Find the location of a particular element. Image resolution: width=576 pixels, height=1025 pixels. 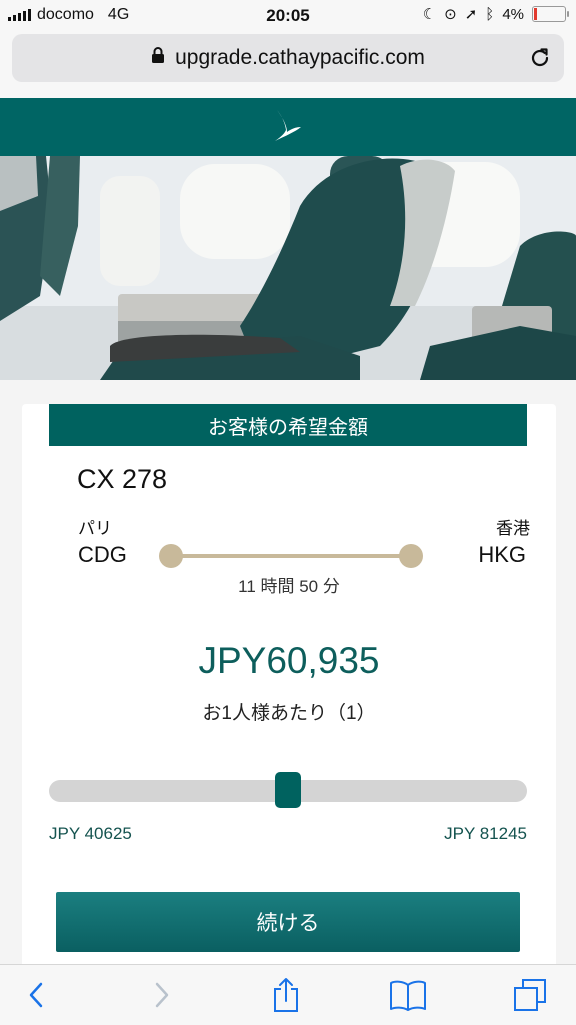

route-path is located at coordinates (291, 556).